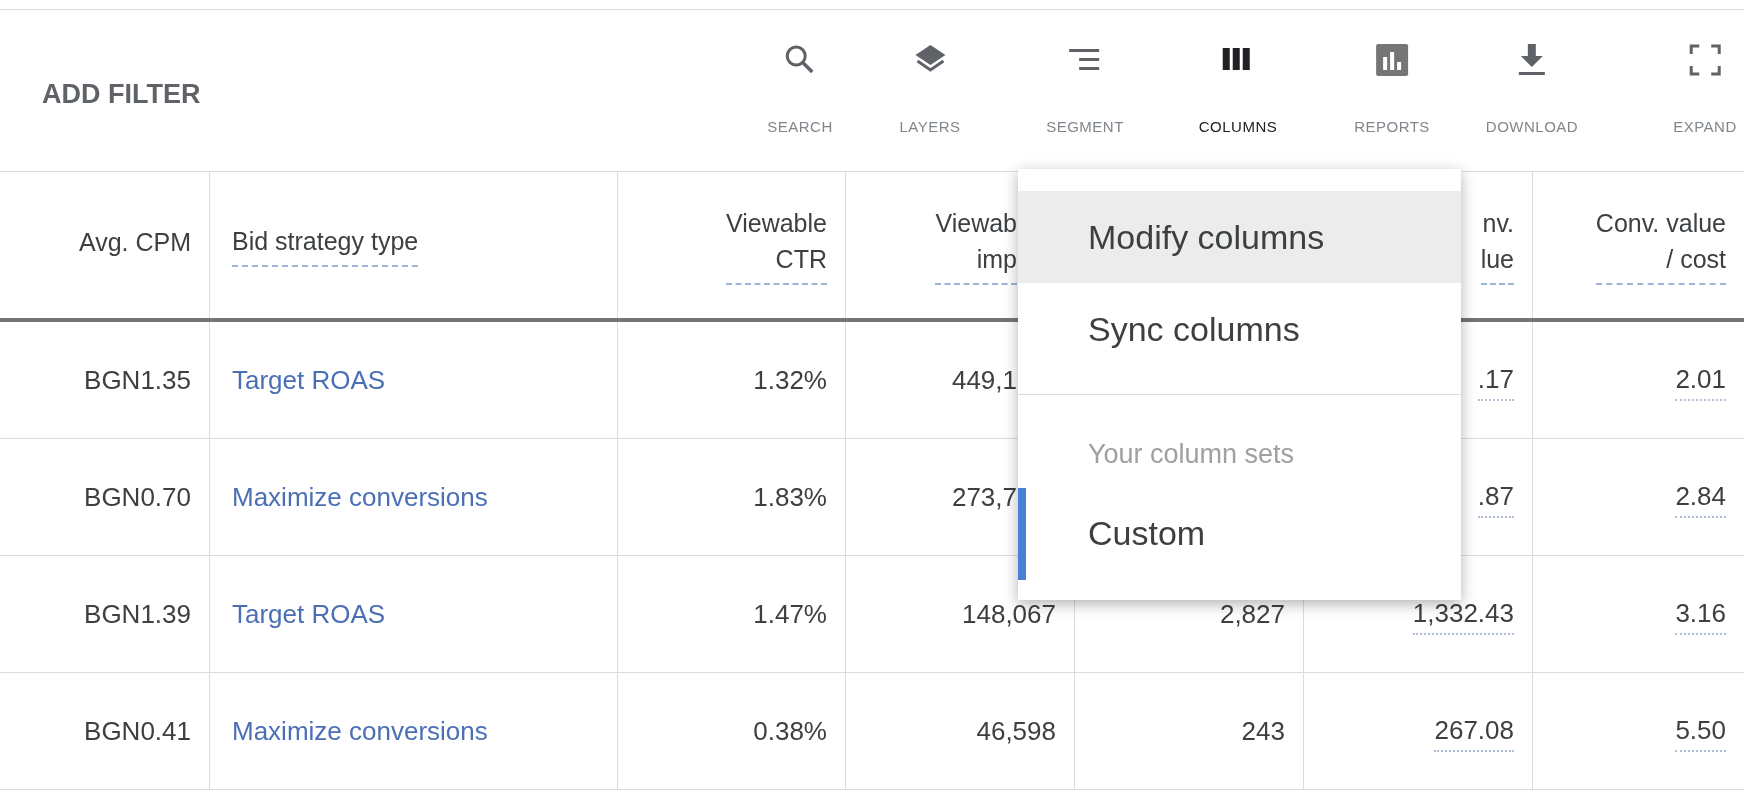 The image size is (1744, 790). What do you see at coordinates (1252, 614) in the screenshot?
I see `table-cell-text: 2,827` at bounding box center [1252, 614].